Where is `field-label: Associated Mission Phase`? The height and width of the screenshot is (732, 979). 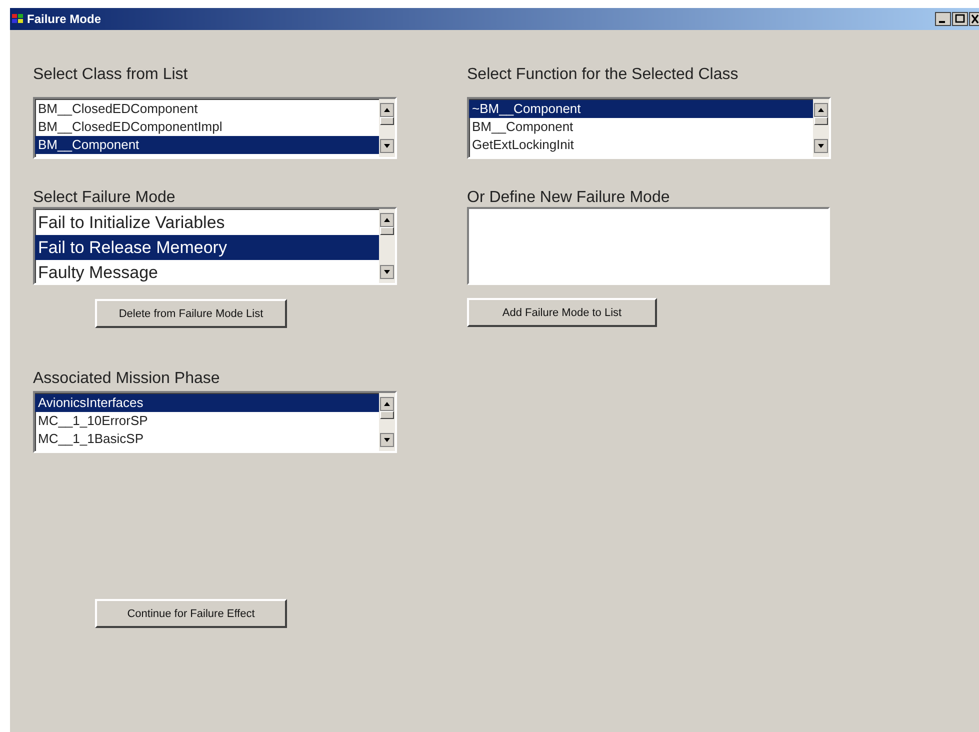
field-label: Associated Mission Phase is located at coordinates (126, 379).